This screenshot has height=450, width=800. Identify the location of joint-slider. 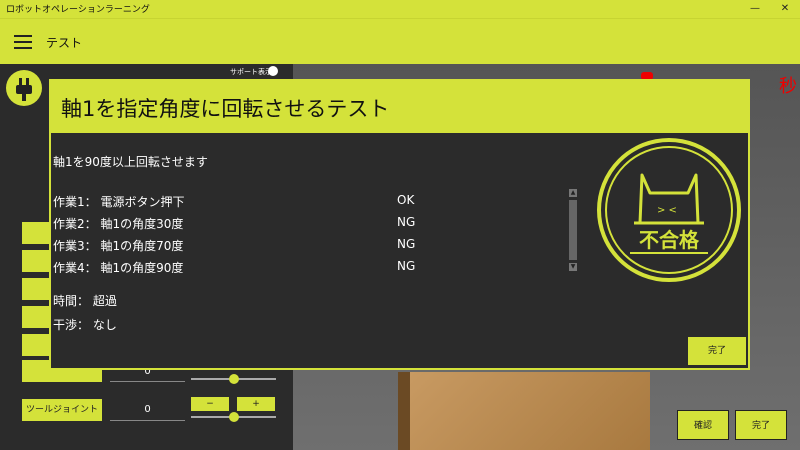
(233, 379).